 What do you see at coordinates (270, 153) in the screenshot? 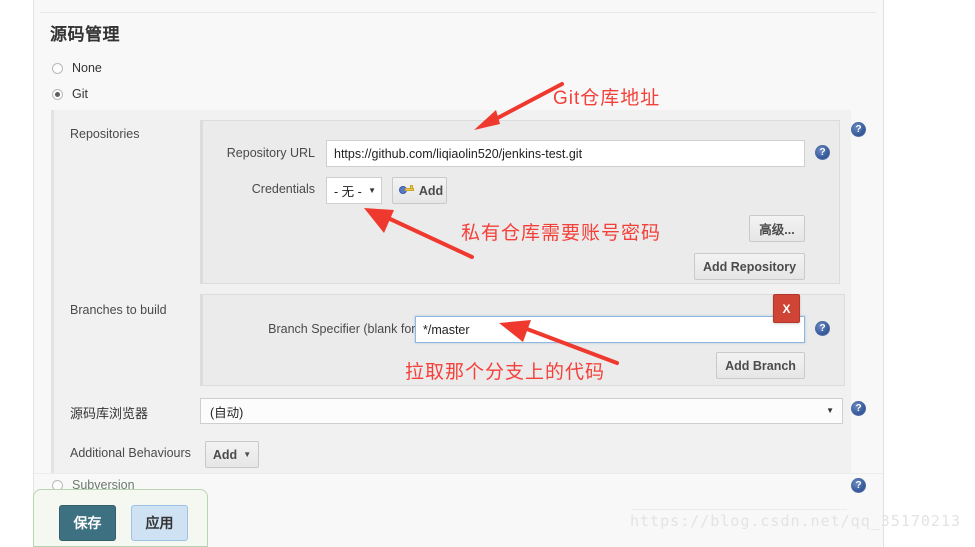
I see `label-repository-url: Repository URL` at bounding box center [270, 153].